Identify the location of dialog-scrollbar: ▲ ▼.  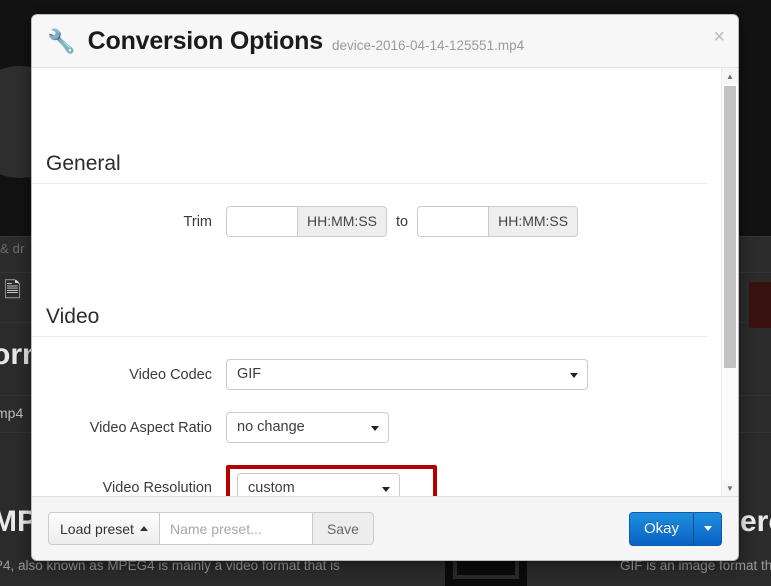
(729, 282).